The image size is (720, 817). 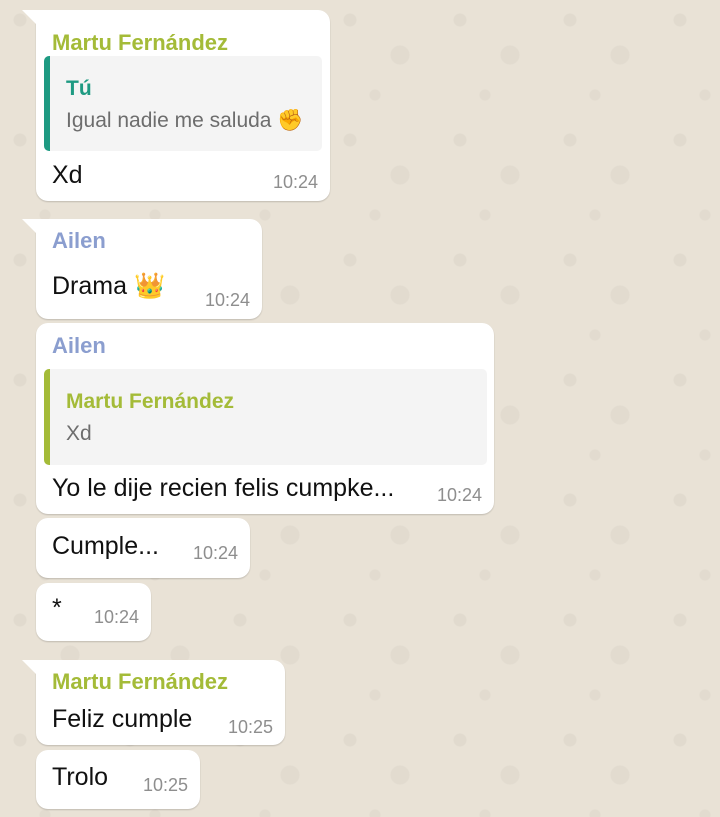 What do you see at coordinates (183, 103) in the screenshot?
I see `quoted-message: Tú Igual nadie me saluda ✊` at bounding box center [183, 103].